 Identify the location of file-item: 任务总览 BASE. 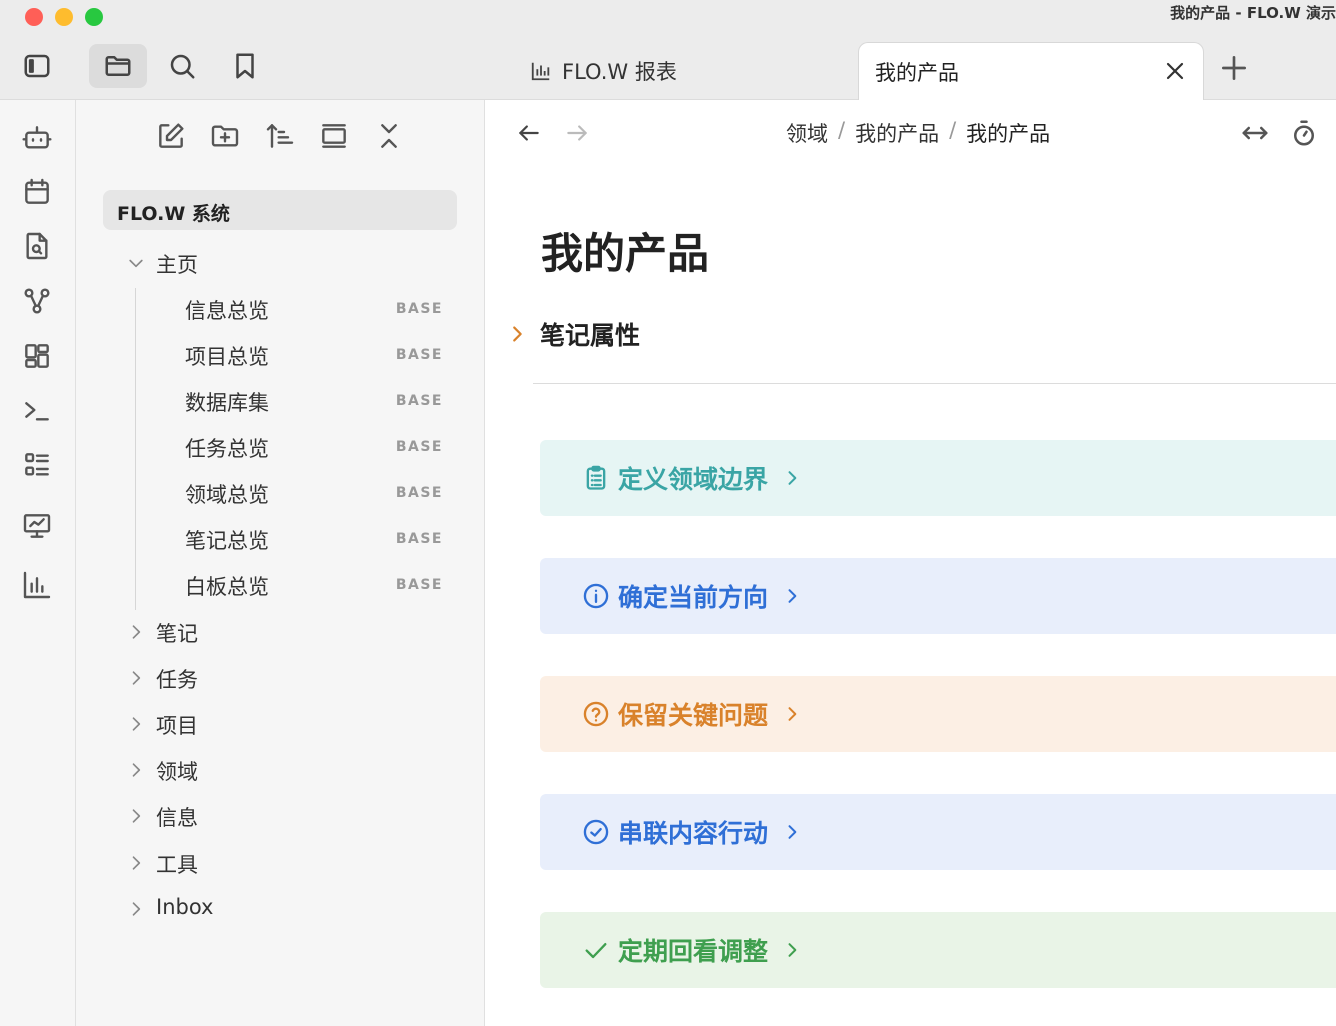
(280, 447).